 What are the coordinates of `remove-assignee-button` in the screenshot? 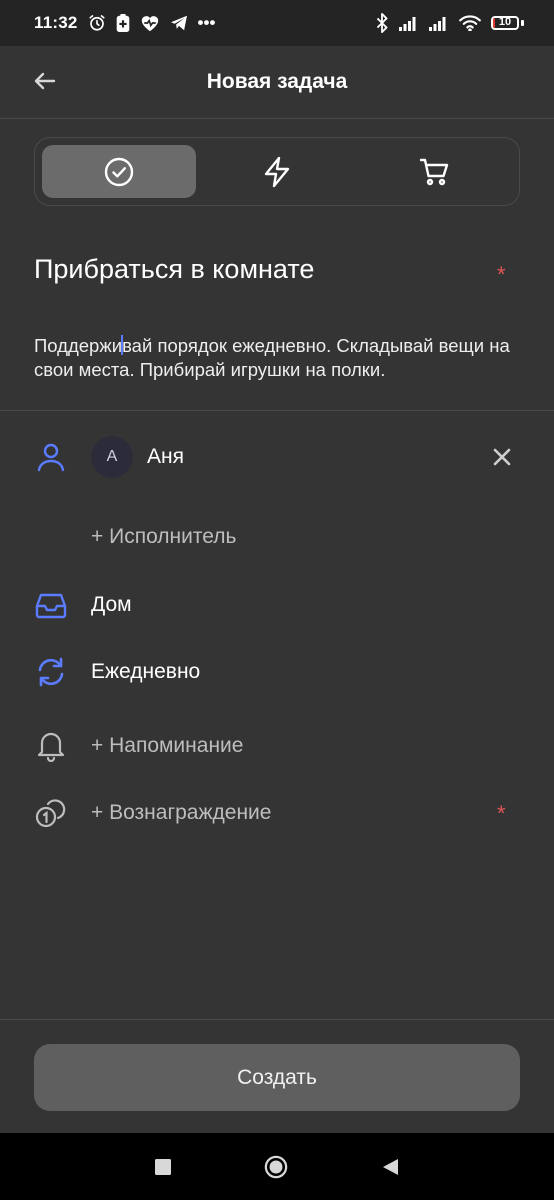 It's located at (502, 457).